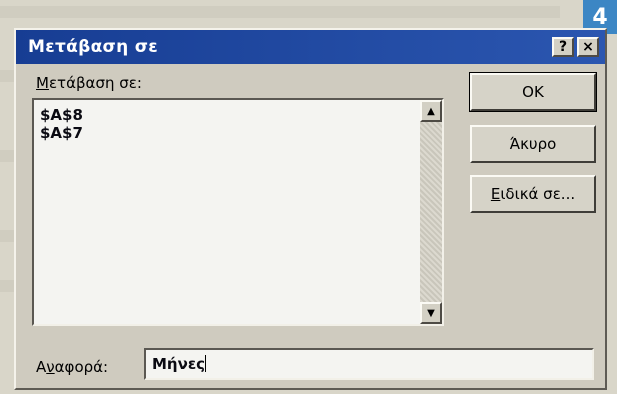 The height and width of the screenshot is (394, 617). Describe the element at coordinates (563, 47) in the screenshot. I see `help-button: ?` at that location.